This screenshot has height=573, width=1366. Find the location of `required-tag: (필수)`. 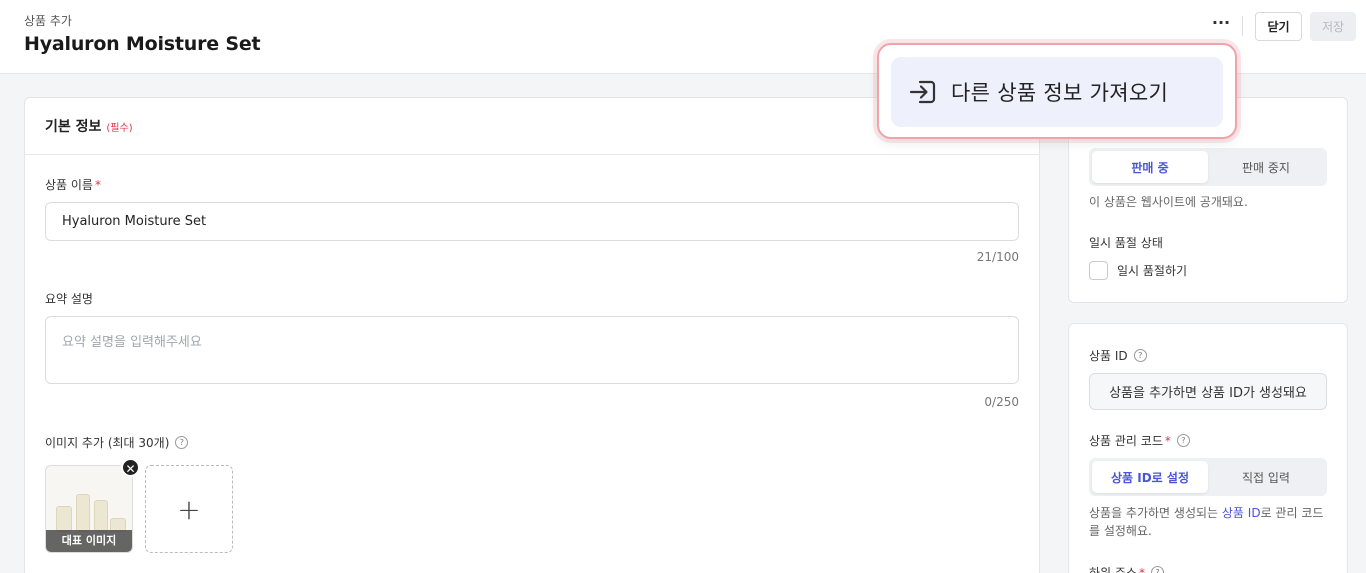

required-tag: (필수) is located at coordinates (119, 128).